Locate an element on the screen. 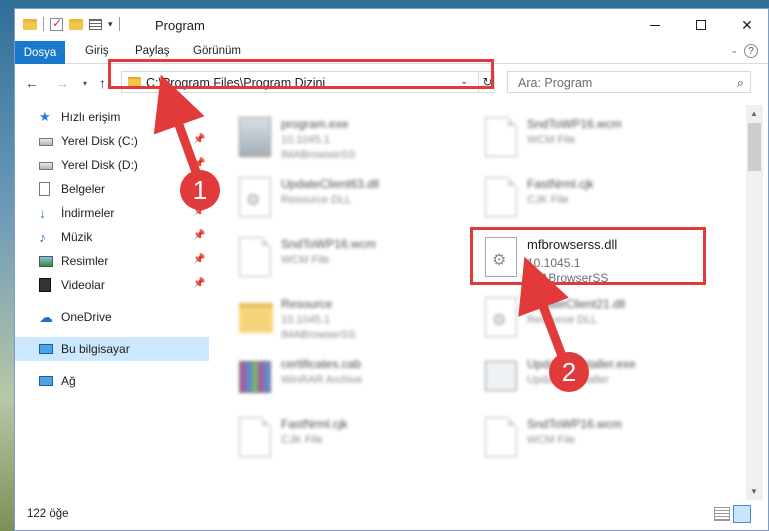  details-view-icon is located at coordinates (722, 514).